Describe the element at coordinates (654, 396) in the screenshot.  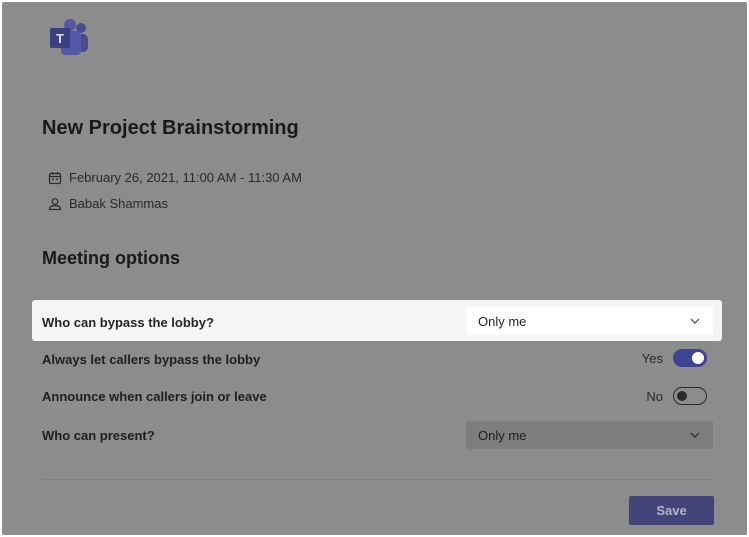
I see `announce-callers-value: No` at that location.